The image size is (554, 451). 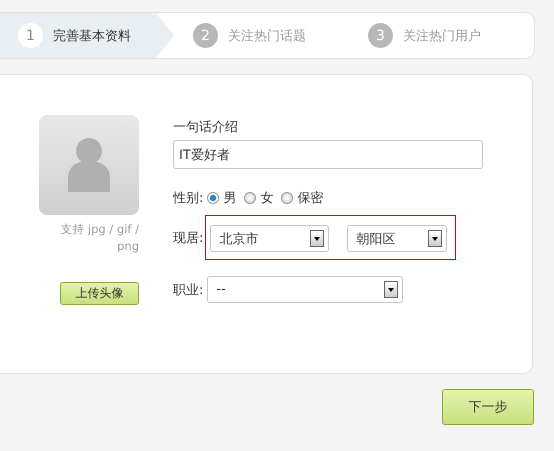 I want to click on next-step-button: 下一步, so click(x=488, y=407).